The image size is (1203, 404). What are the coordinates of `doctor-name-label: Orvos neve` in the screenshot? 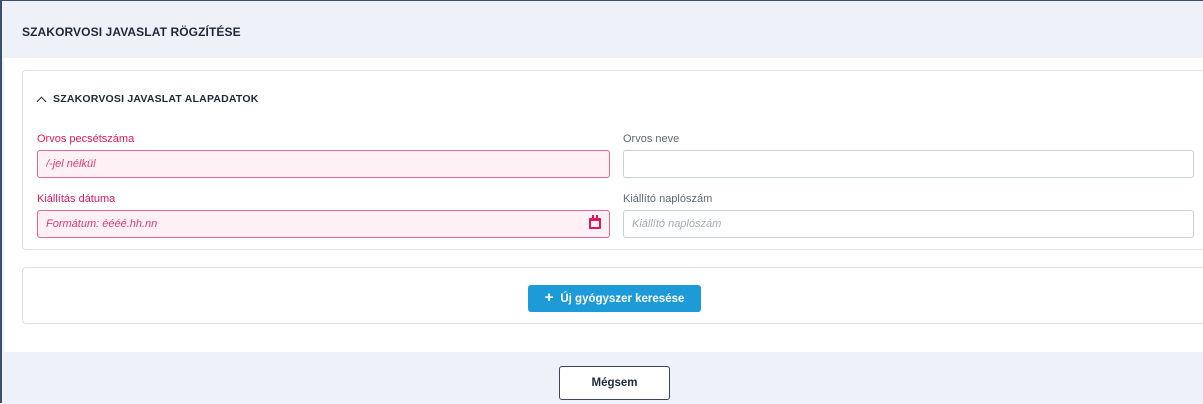 It's located at (651, 139).